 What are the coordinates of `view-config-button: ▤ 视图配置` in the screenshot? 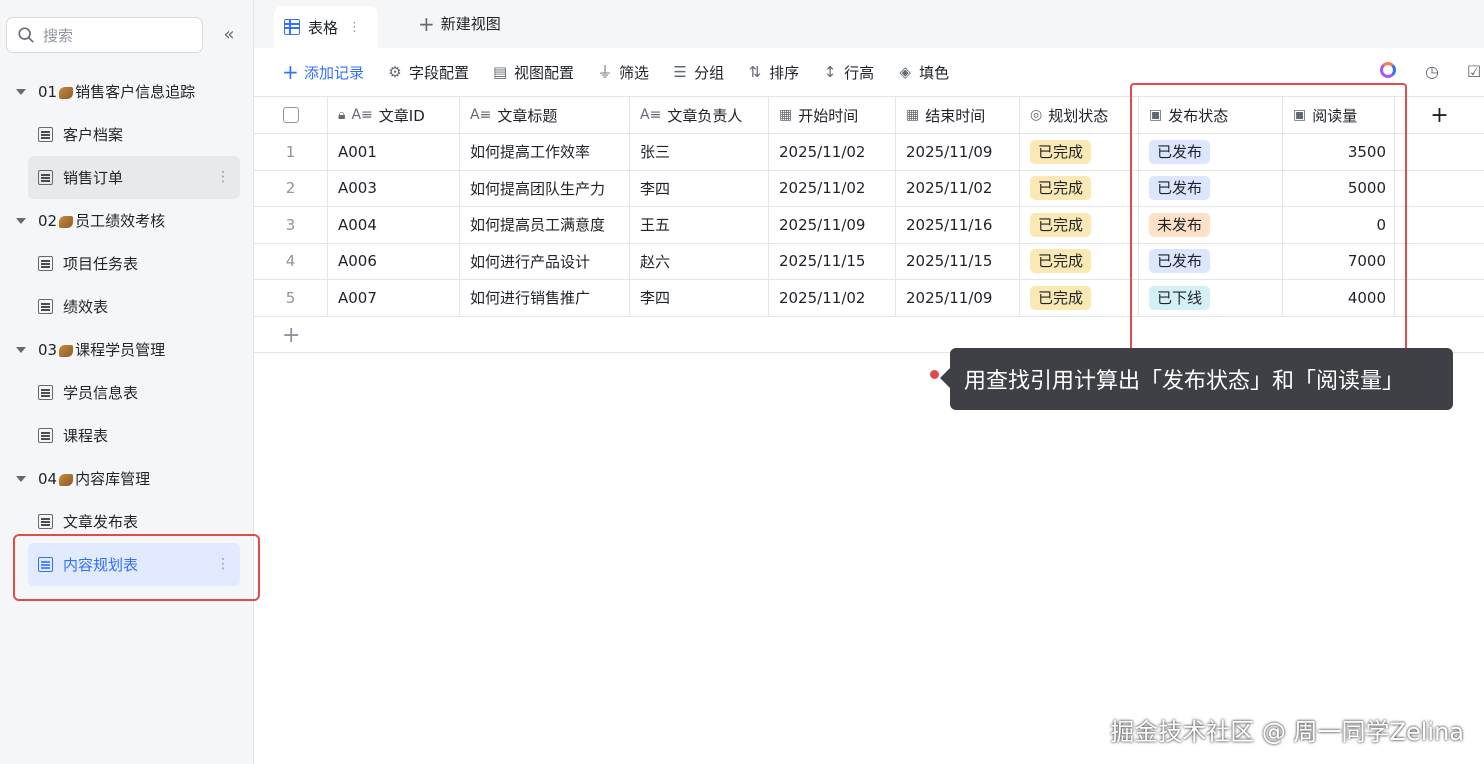 It's located at (533, 72).